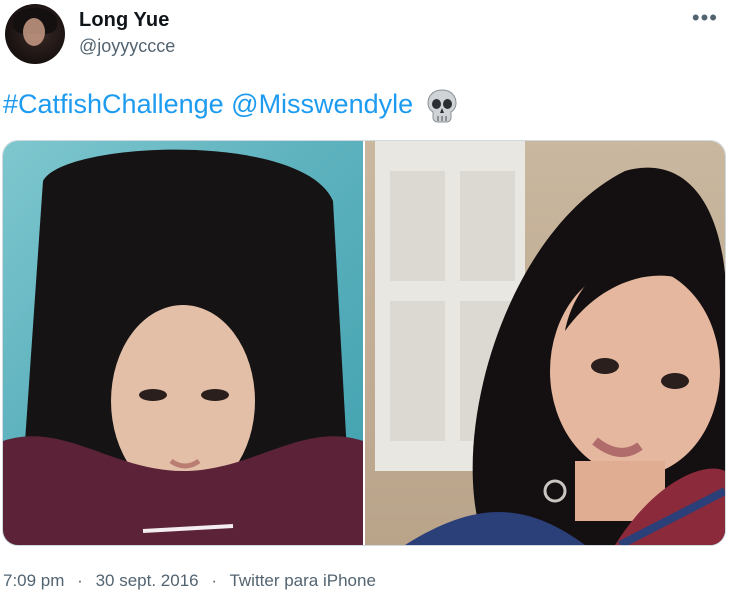  What do you see at coordinates (302, 580) in the screenshot?
I see `tweet-source: Twitter para iPhone` at bounding box center [302, 580].